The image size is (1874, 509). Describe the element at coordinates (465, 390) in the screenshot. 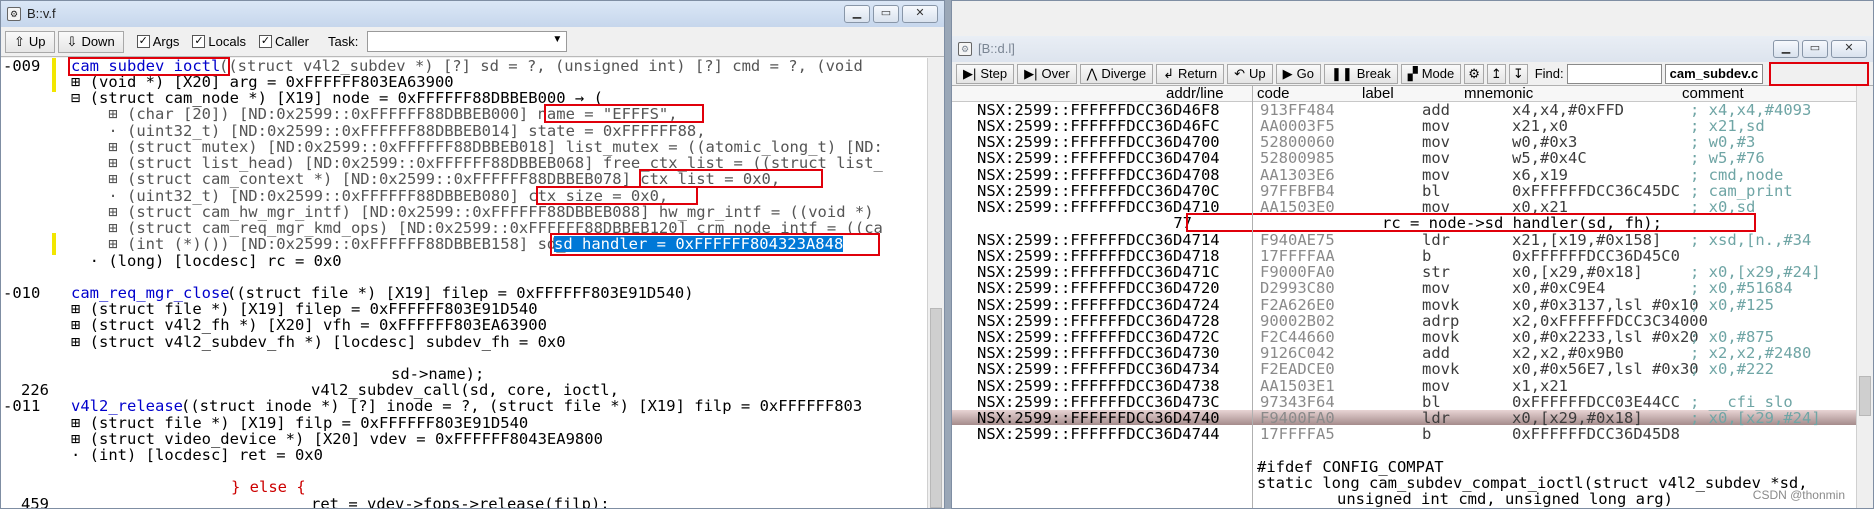

I see `source-line: v4l2_subdev_call(sd, core, ioctl,` at that location.